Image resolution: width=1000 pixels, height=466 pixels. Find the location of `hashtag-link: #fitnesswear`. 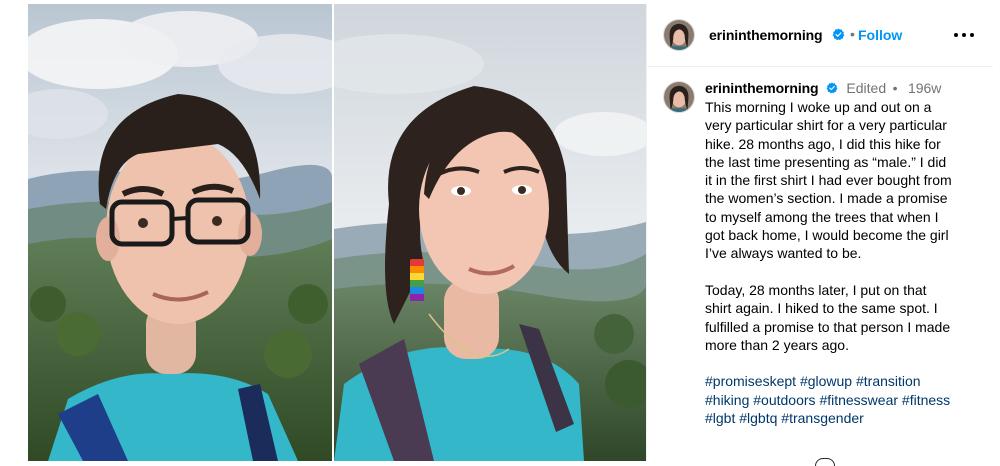

hashtag-link: #fitnesswear is located at coordinates (858, 400).